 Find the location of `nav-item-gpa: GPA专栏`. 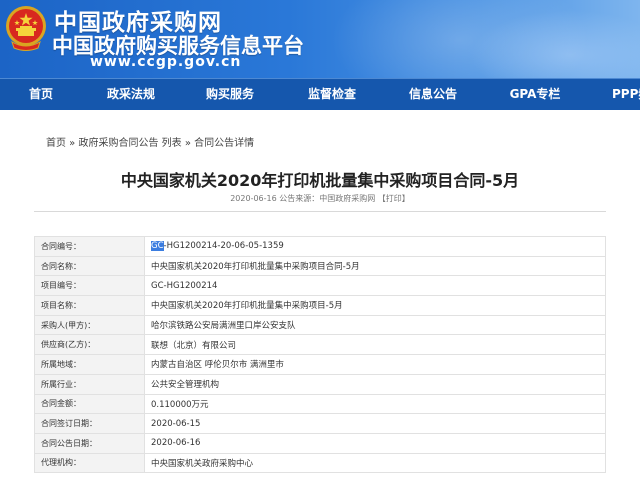

nav-item-gpa: GPA专栏 is located at coordinates (535, 95).